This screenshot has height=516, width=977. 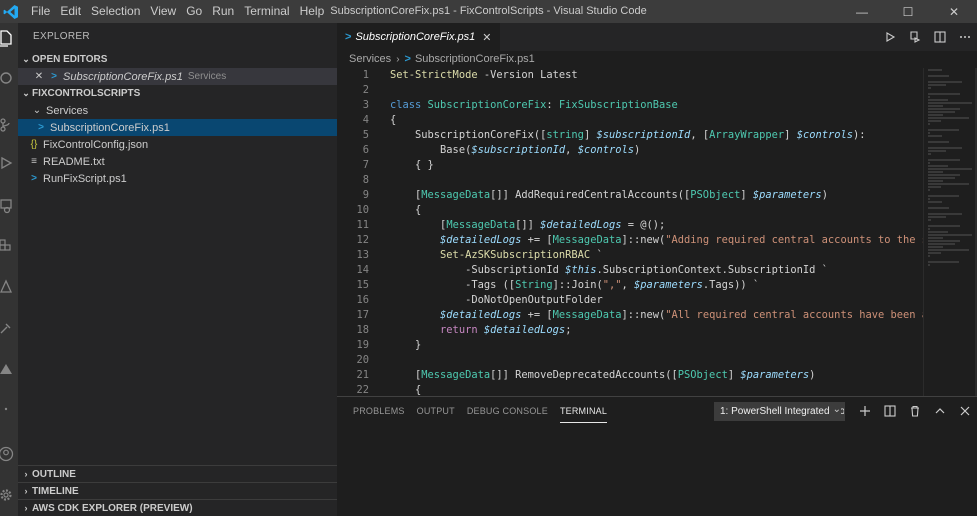 What do you see at coordinates (939, 411) in the screenshot?
I see `chevron-up-icon` at bounding box center [939, 411].